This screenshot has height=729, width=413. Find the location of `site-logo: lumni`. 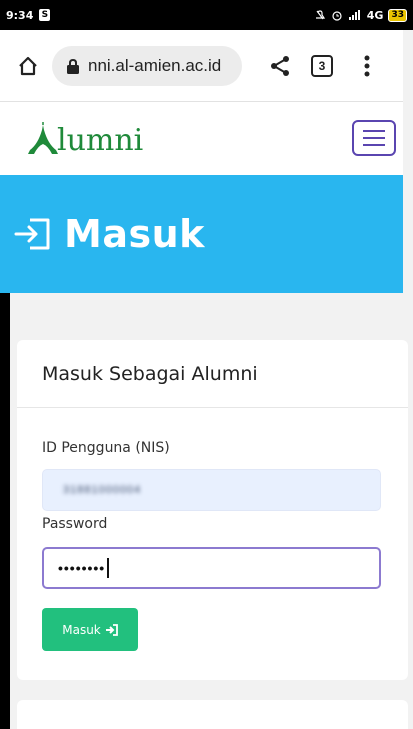

site-logo: lumni is located at coordinates (85, 139).